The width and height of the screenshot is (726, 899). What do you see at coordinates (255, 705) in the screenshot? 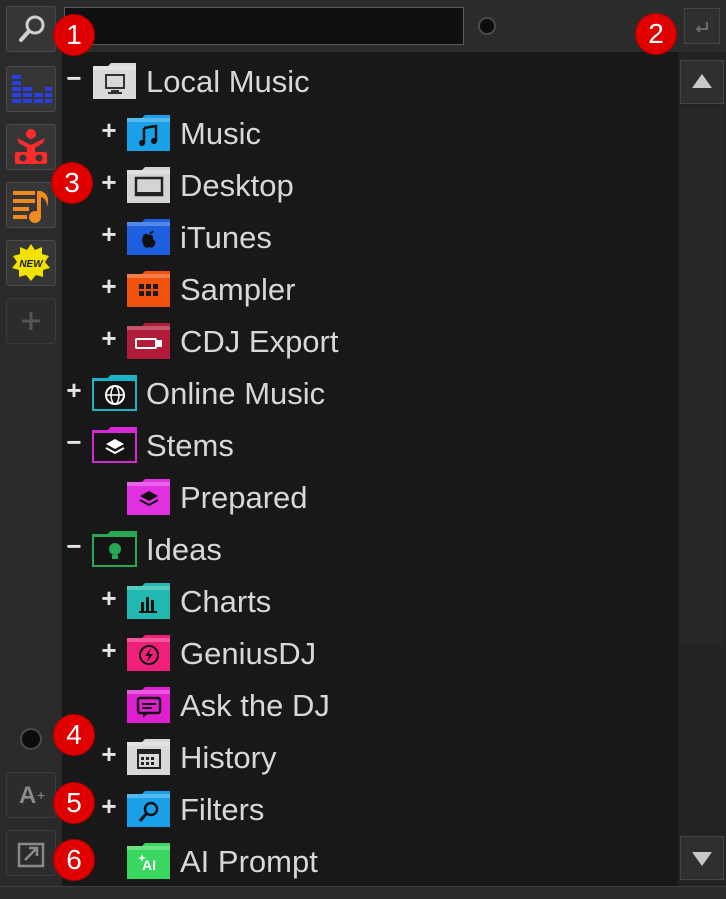
I see `tree-item-label: Ask the DJ` at bounding box center [255, 705].